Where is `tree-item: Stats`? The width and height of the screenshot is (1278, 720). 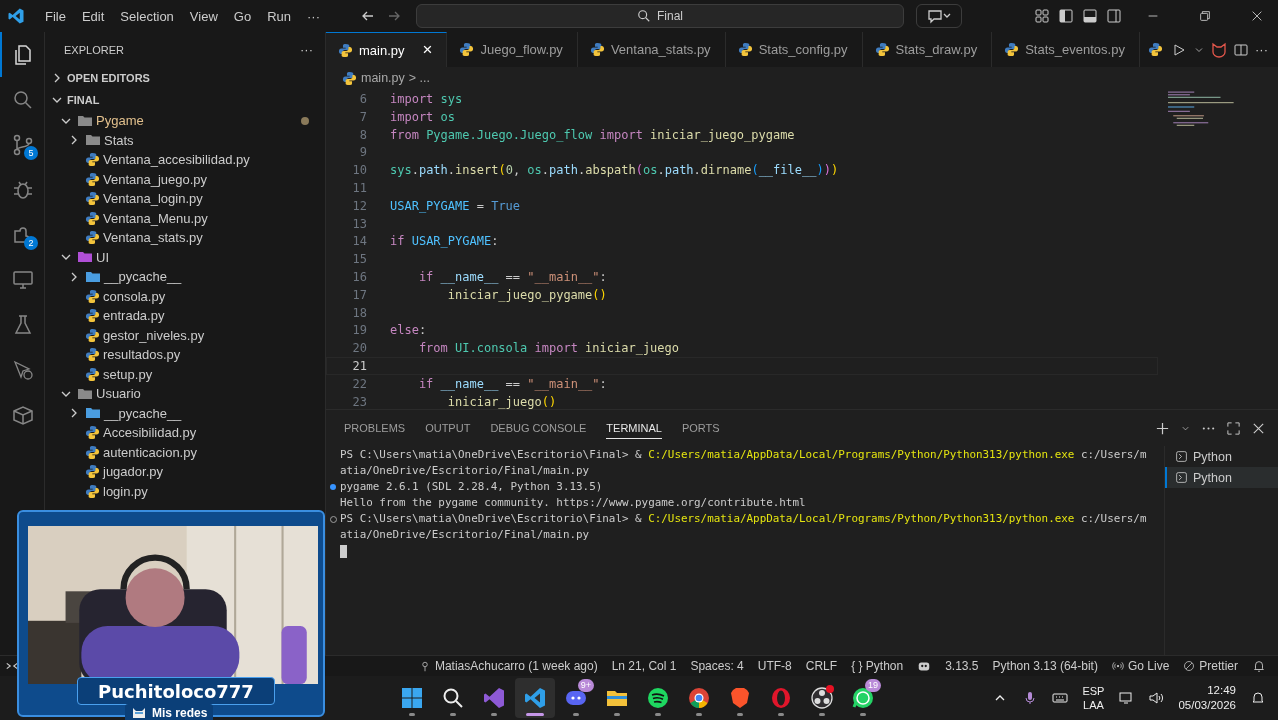 tree-item: Stats is located at coordinates (119, 140).